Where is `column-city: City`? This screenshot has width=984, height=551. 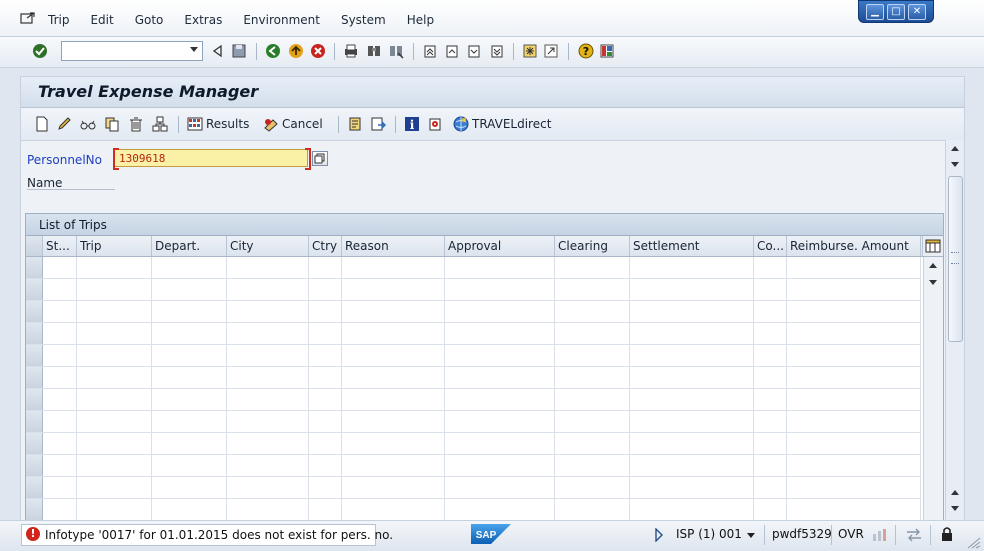 column-city: City is located at coordinates (268, 246).